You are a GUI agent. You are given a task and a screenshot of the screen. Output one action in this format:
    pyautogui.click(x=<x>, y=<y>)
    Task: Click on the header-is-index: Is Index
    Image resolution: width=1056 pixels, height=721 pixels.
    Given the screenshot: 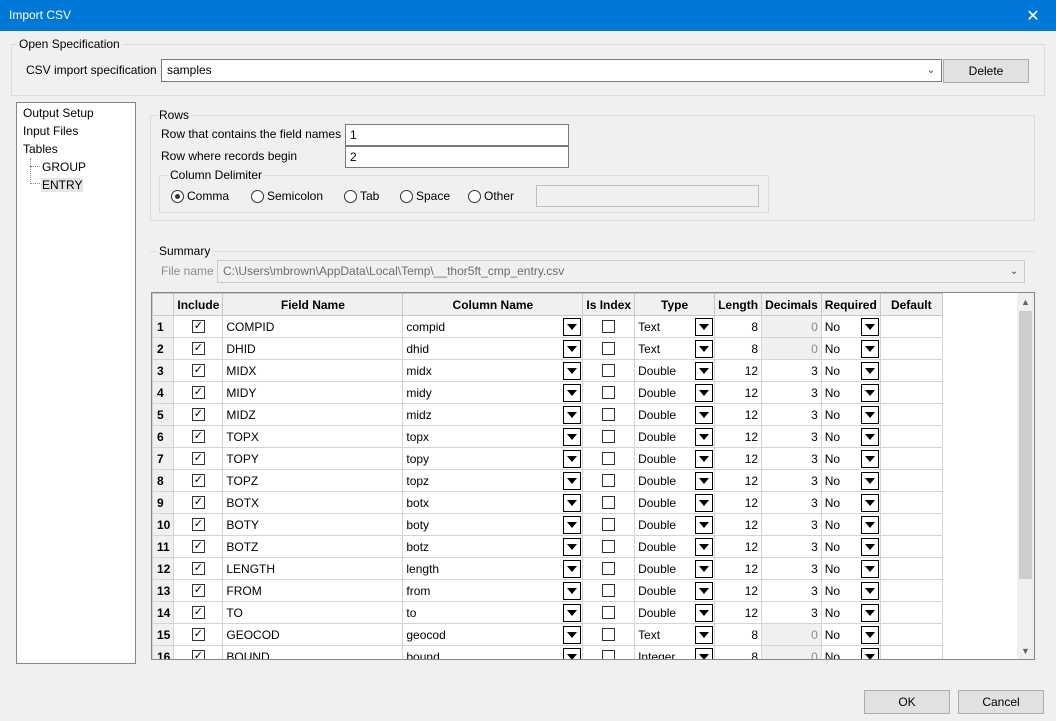 What is the action you would take?
    pyautogui.click(x=609, y=304)
    